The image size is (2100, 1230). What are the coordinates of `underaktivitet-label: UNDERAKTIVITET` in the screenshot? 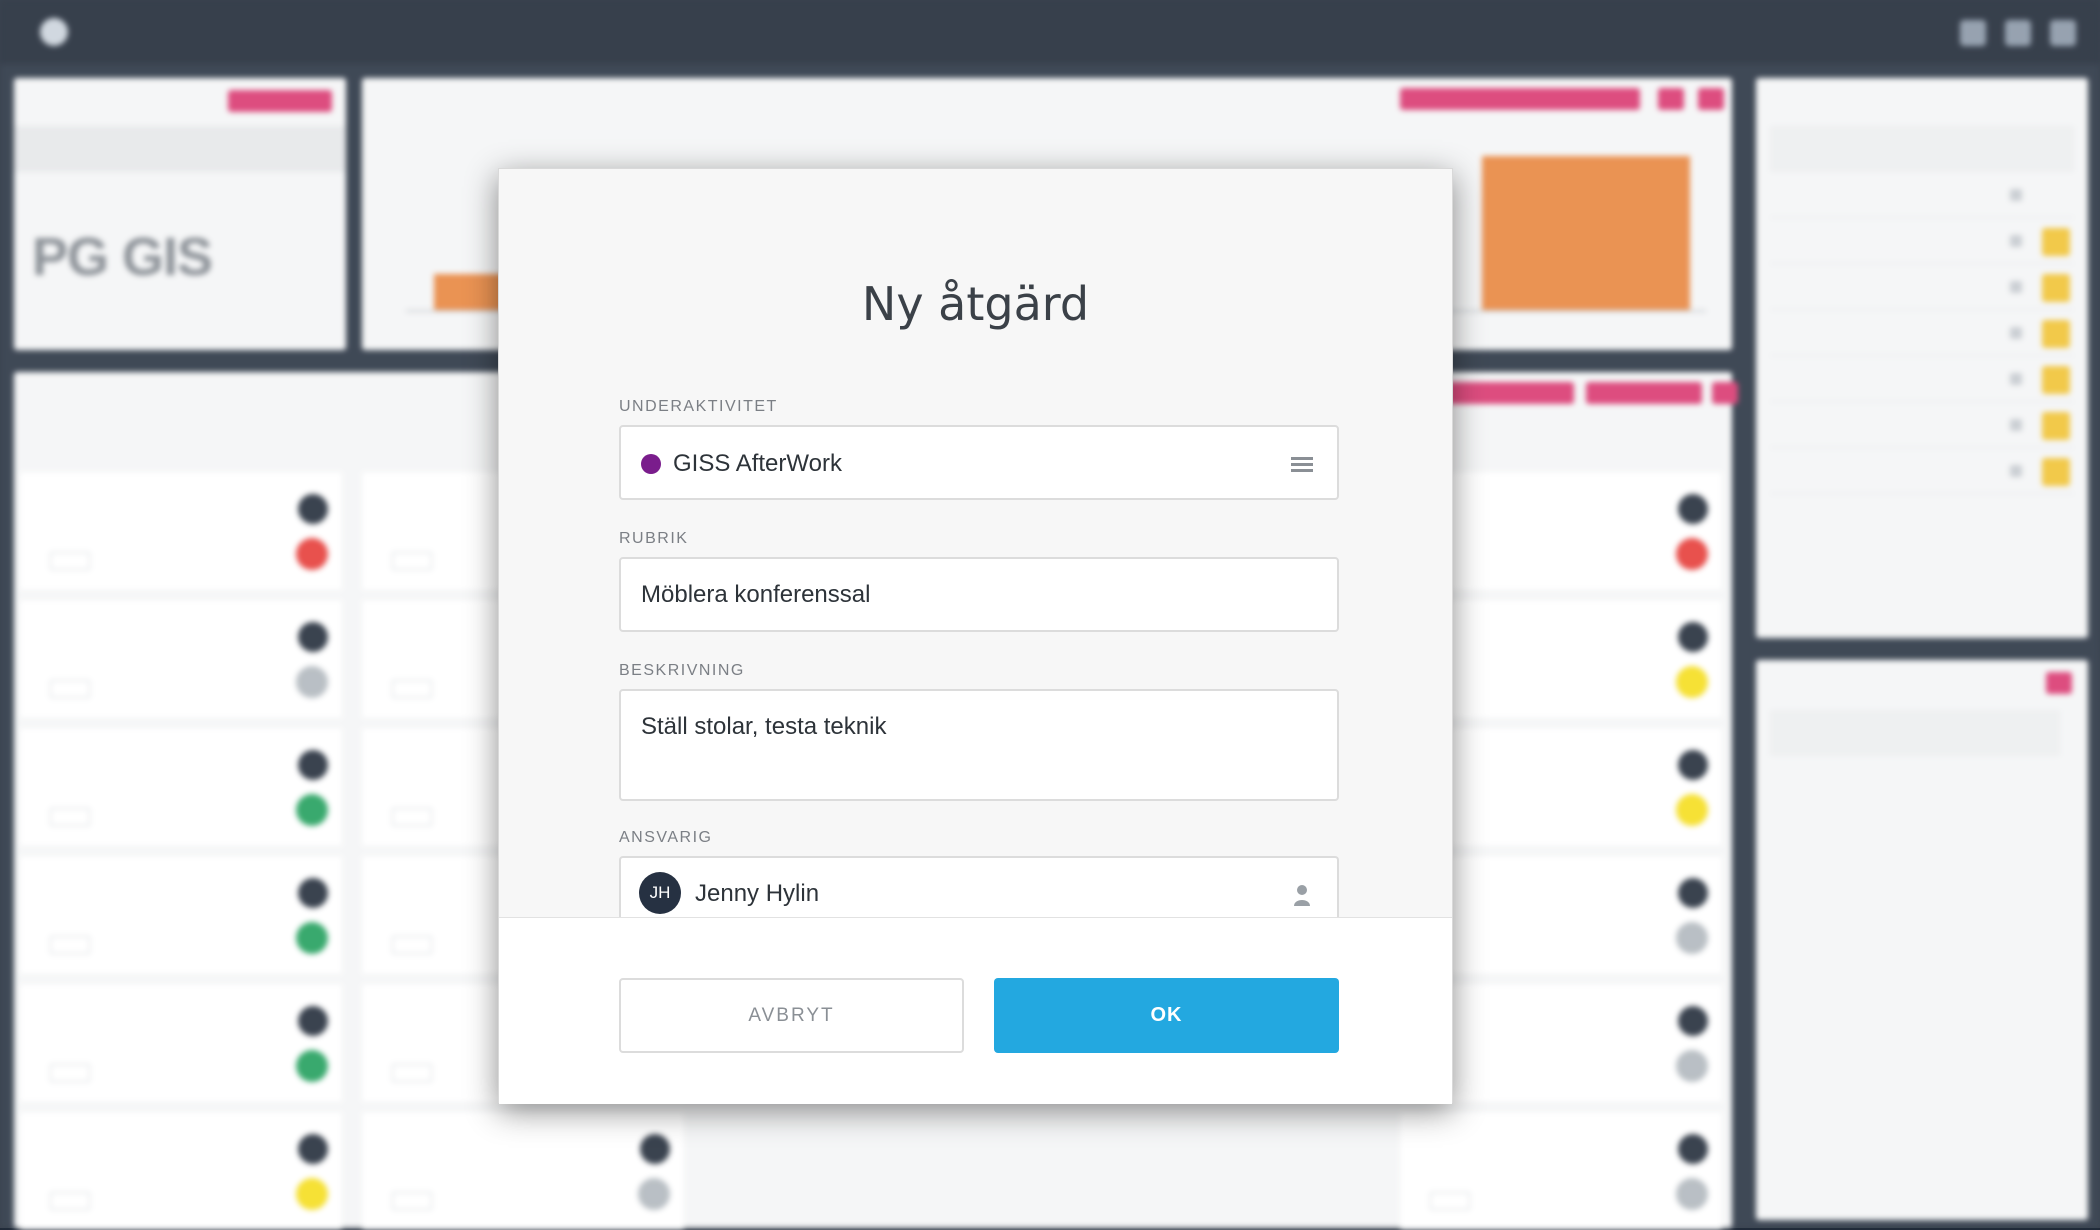 It's located at (698, 406).